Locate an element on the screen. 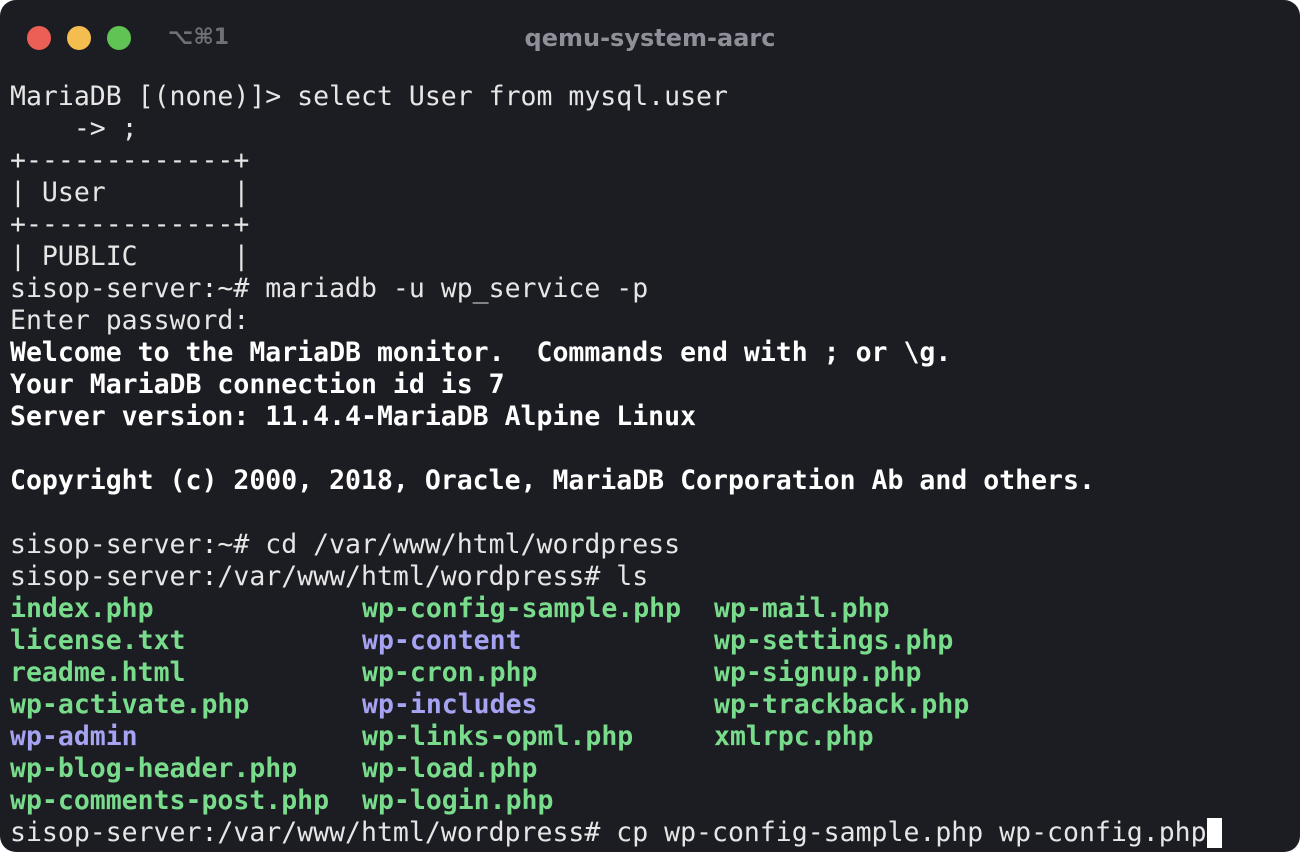 The height and width of the screenshot is (852, 1300). title-bar: ⌥⌘1 qemu-system-aarc is located at coordinates (650, 38).